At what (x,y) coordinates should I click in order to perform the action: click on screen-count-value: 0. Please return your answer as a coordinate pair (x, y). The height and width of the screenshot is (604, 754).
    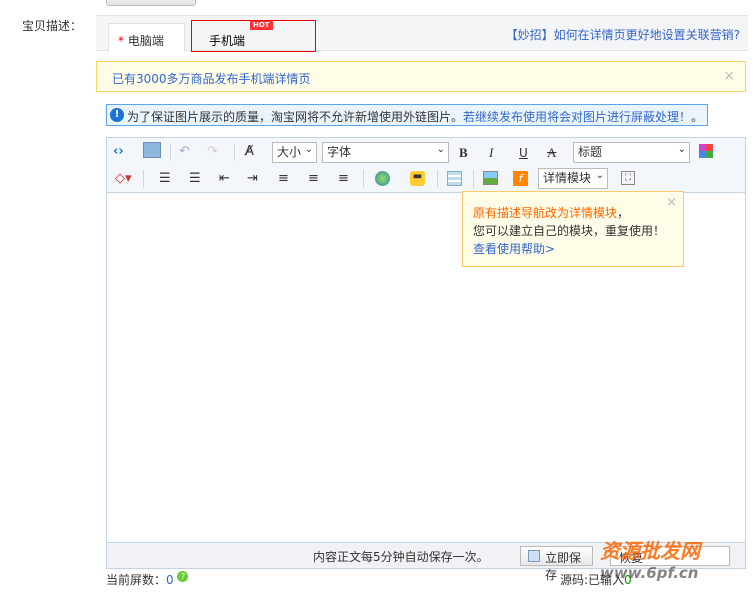
    Looking at the image, I should click on (170, 580).